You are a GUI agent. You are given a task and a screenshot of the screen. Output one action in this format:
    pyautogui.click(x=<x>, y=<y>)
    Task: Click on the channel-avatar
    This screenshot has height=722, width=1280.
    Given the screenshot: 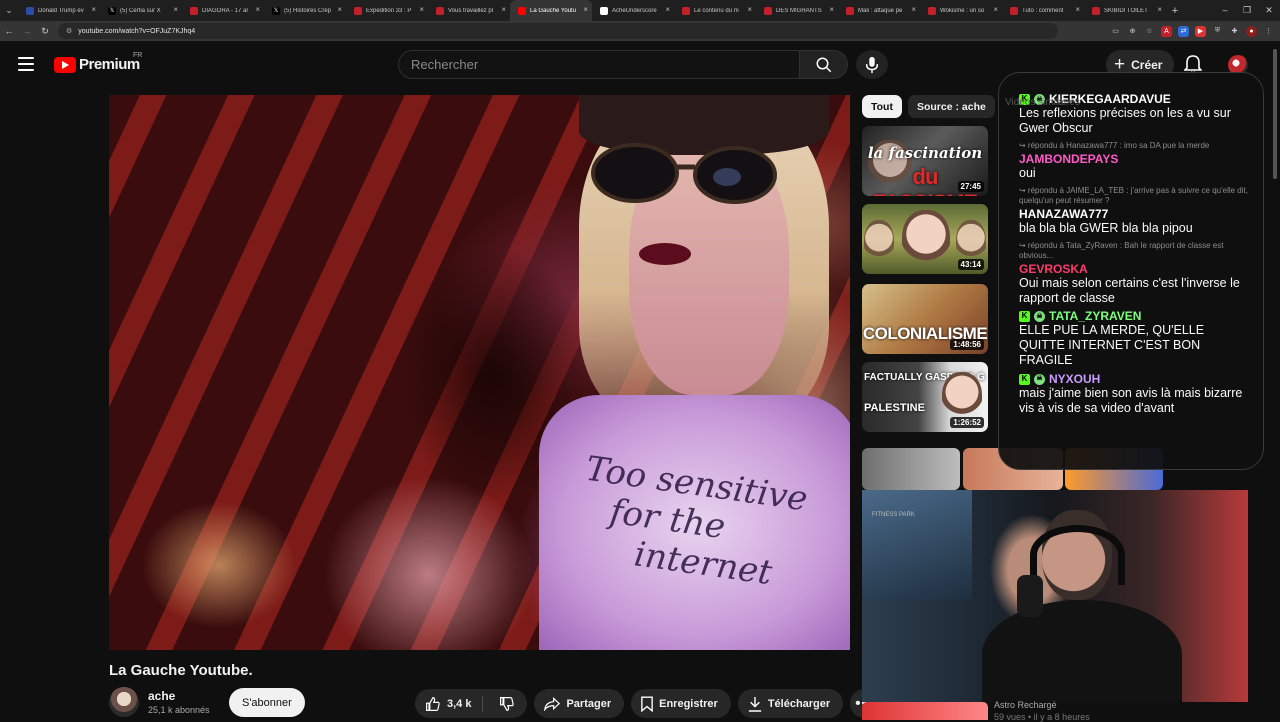 What is the action you would take?
    pyautogui.click(x=124, y=702)
    